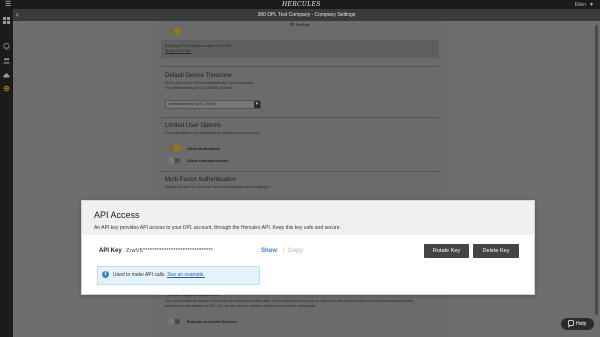 The width and height of the screenshot is (600, 337). What do you see at coordinates (581, 324) in the screenshot?
I see `help-label: Help` at bounding box center [581, 324].